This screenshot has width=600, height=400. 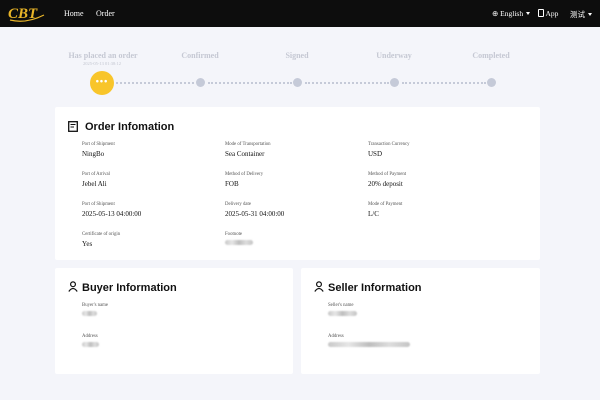 What do you see at coordinates (375, 154) in the screenshot?
I see `field-value: USD` at bounding box center [375, 154].